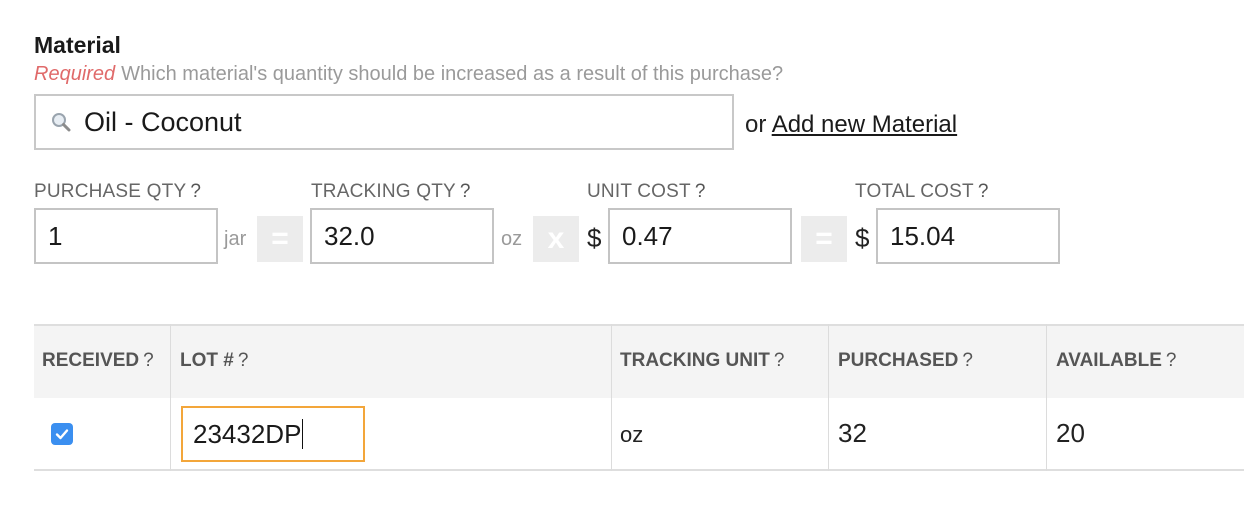 This screenshot has height=506, width=1244. I want to click on unit-cost-value: 0.47, so click(647, 235).